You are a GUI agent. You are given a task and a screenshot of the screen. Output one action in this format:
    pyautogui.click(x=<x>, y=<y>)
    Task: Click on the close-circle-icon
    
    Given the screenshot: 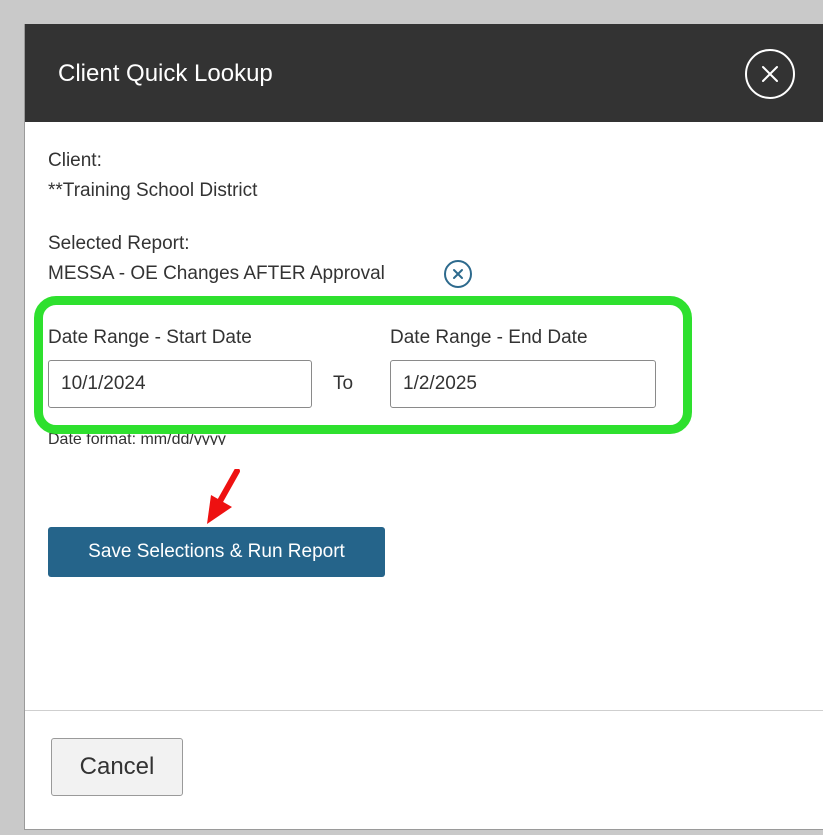 What is the action you would take?
    pyautogui.click(x=770, y=74)
    